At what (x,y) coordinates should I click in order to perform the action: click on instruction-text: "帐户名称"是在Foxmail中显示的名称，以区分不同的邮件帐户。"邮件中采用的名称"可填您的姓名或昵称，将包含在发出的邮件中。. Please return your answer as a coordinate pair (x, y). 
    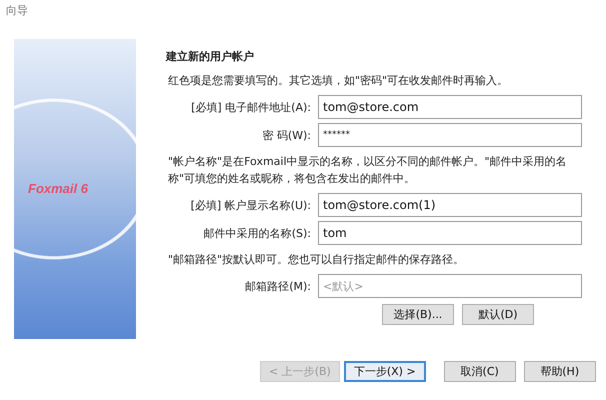
    Looking at the image, I should click on (368, 170).